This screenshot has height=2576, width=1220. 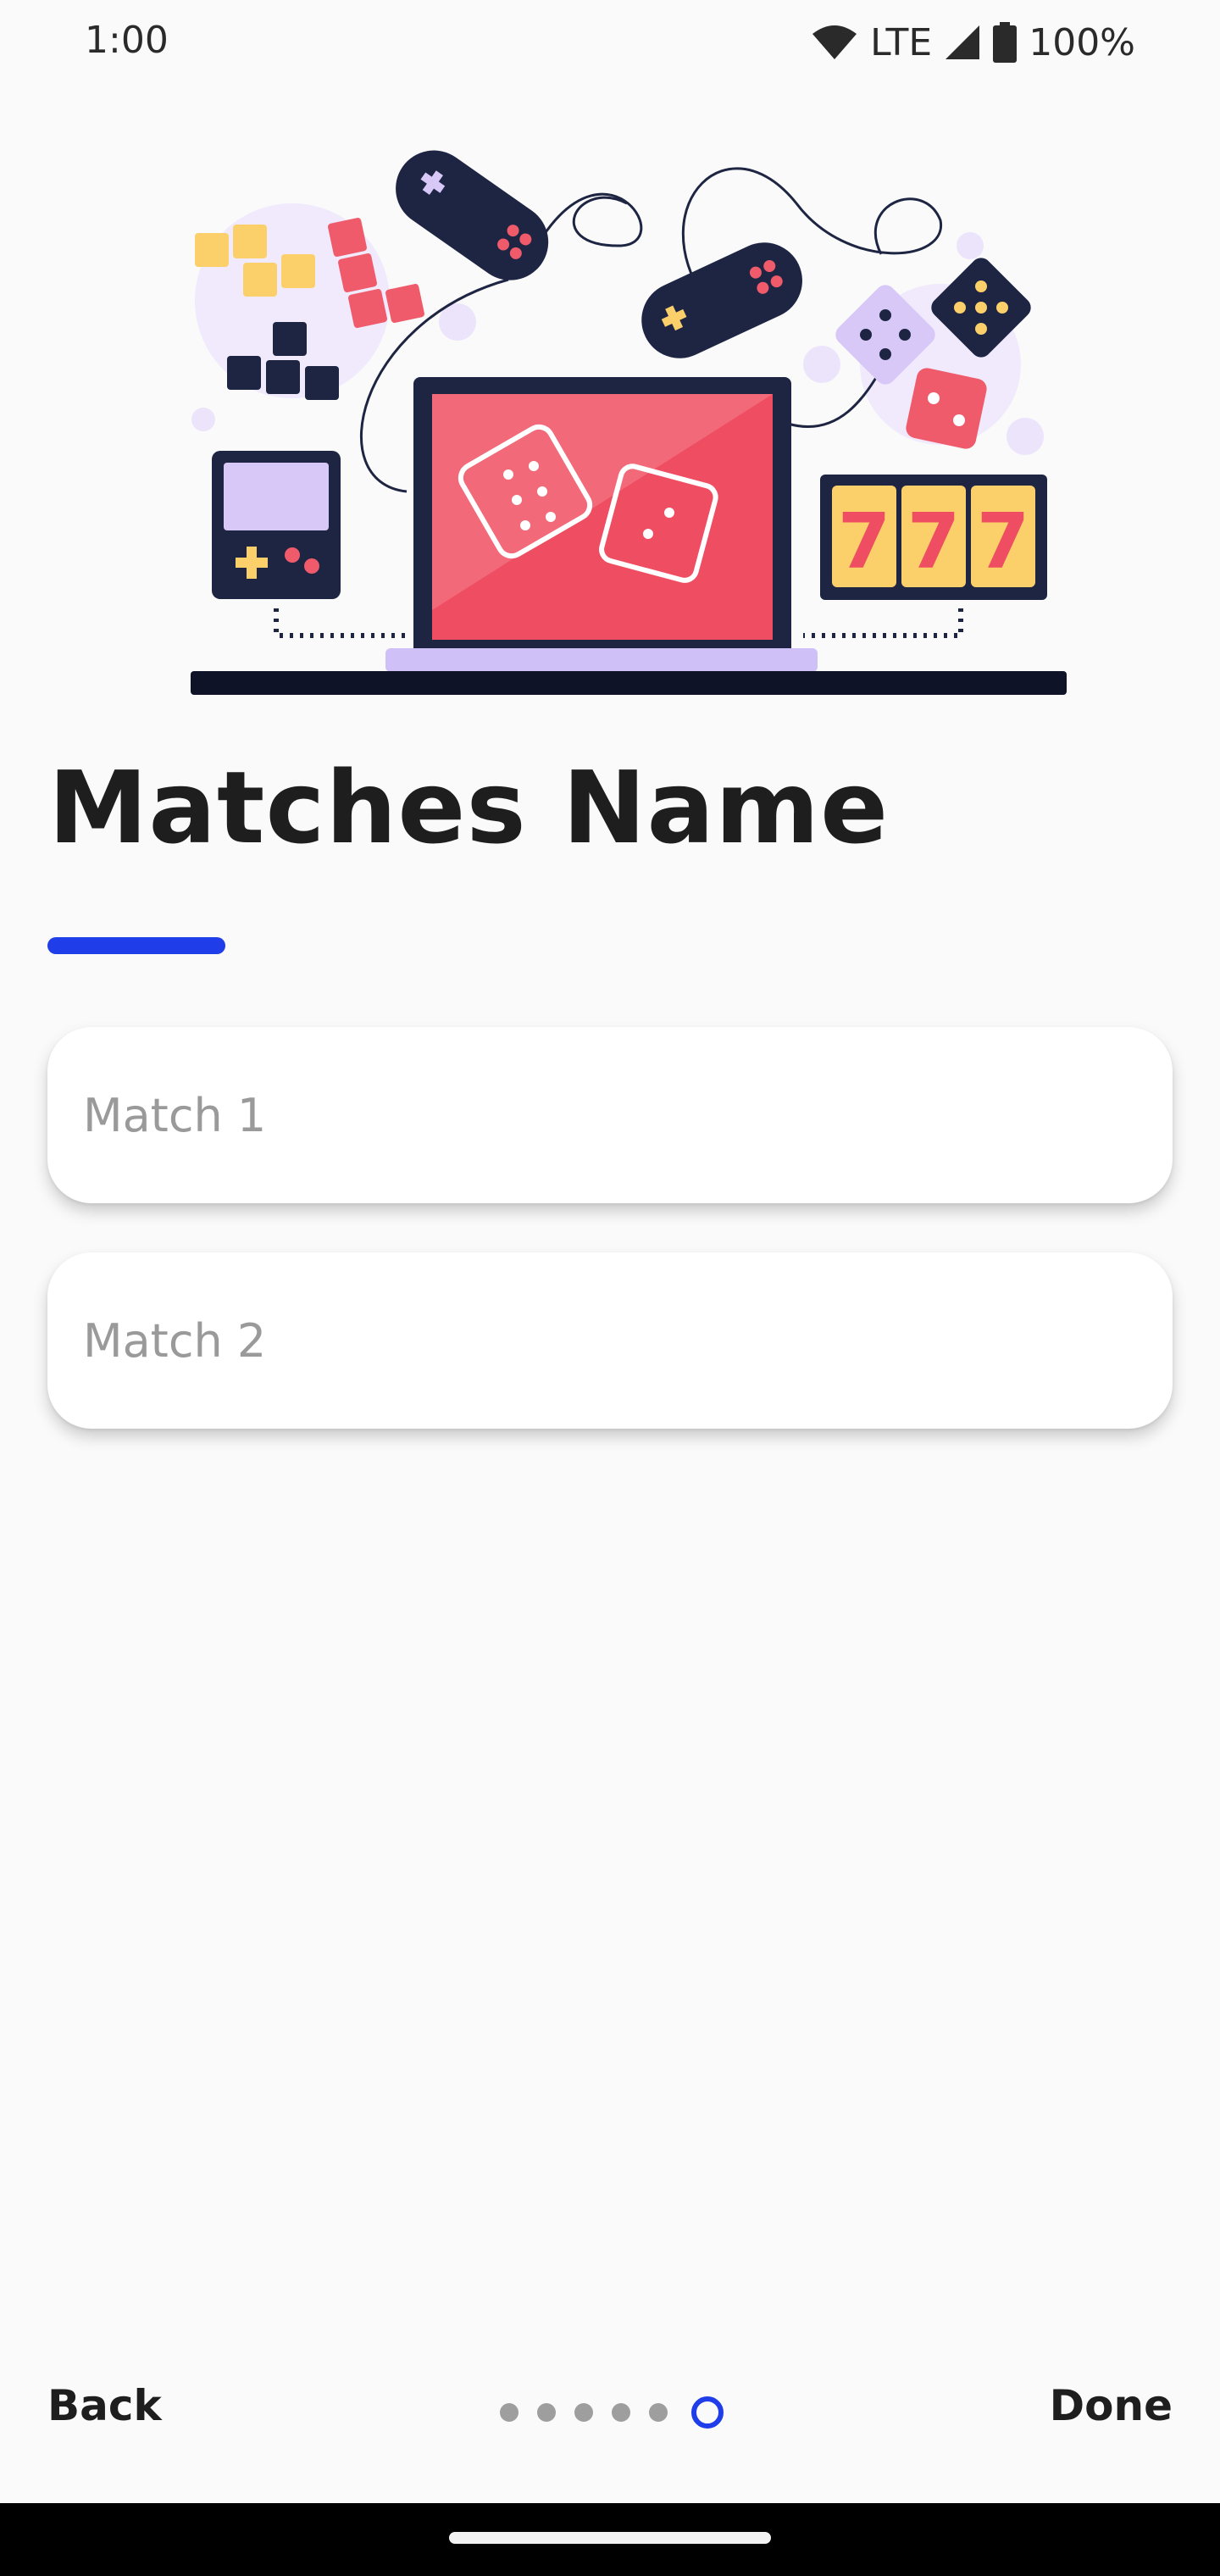 I want to click on done-button: Done, so click(x=1111, y=2405).